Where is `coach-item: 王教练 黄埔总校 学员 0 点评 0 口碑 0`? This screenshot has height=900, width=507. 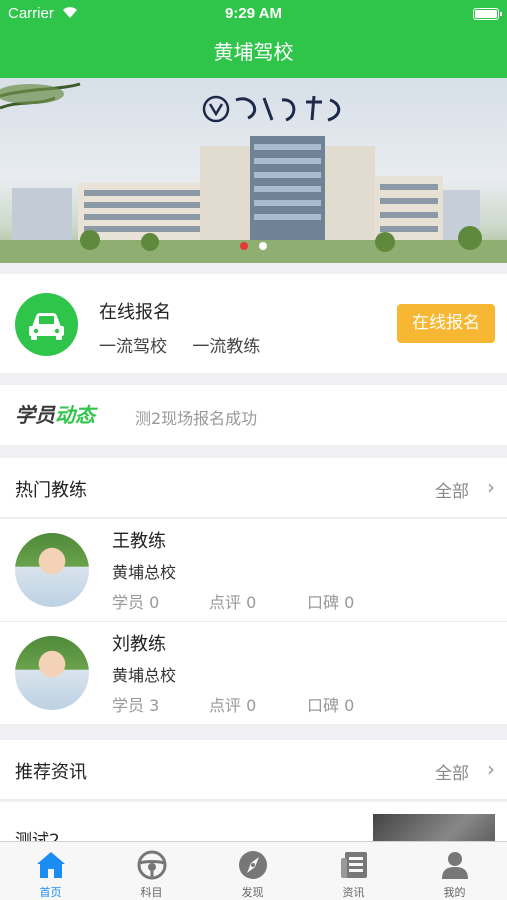 coach-item: 王教练 黄埔总校 学员 0 点评 0 口碑 0 is located at coordinates (253, 570).